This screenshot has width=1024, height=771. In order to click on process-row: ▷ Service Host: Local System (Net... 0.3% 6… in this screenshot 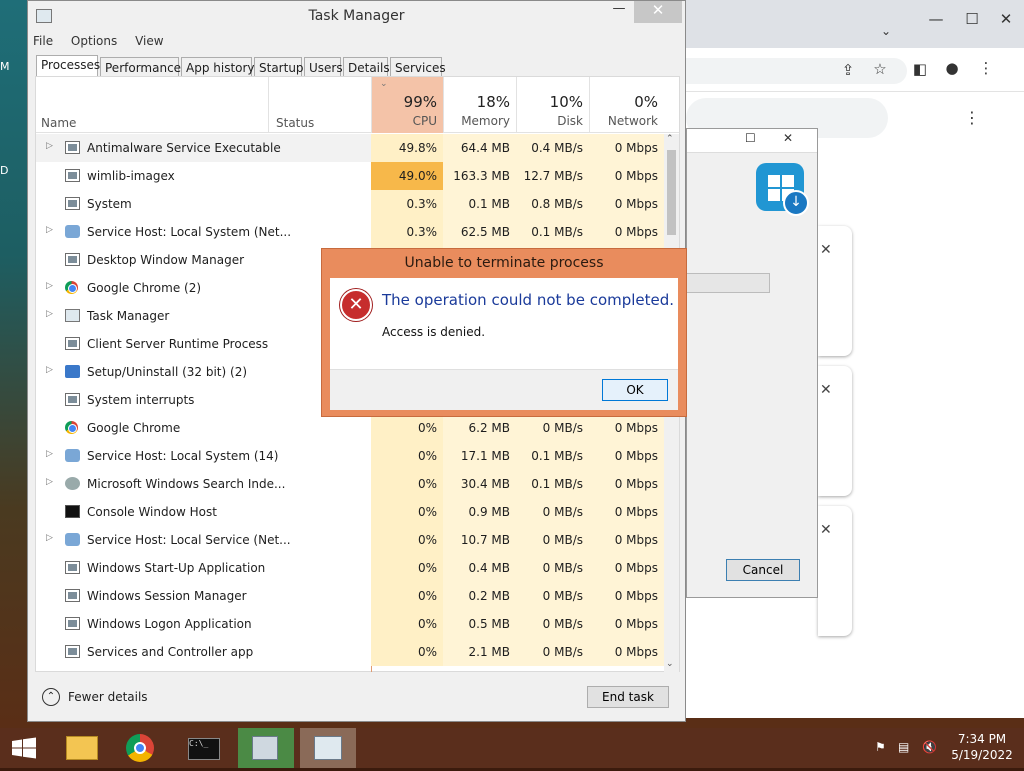, I will do `click(350, 232)`.